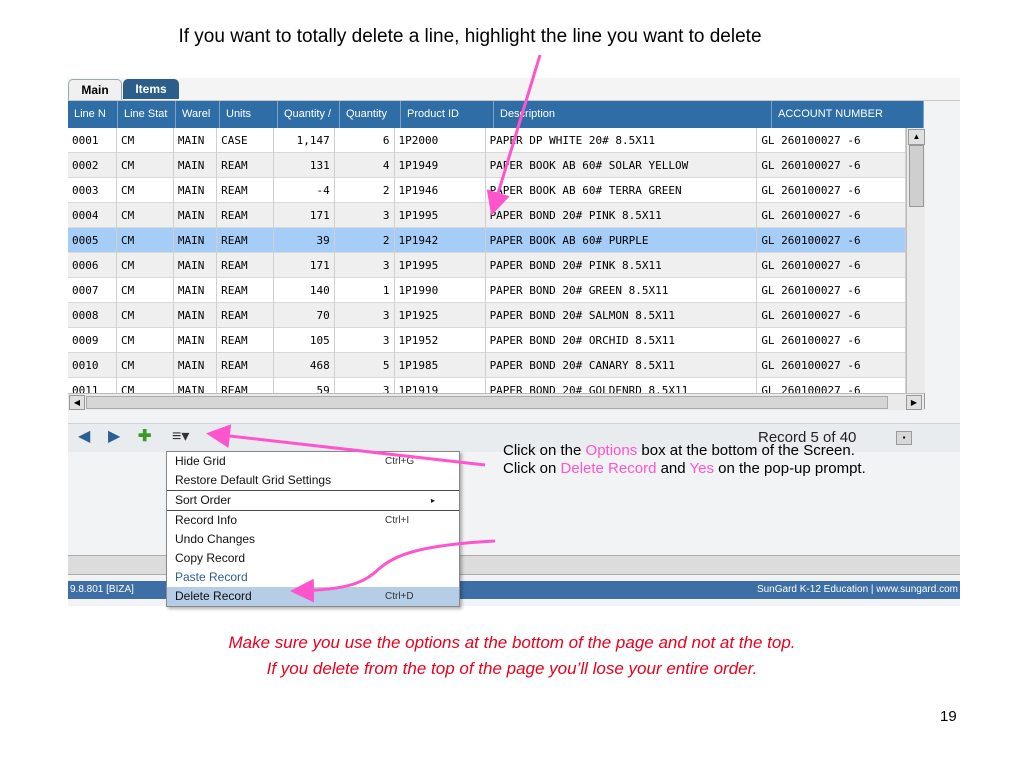 This screenshot has width=1024, height=768. I want to click on column-header-units: Units, so click(249, 114).